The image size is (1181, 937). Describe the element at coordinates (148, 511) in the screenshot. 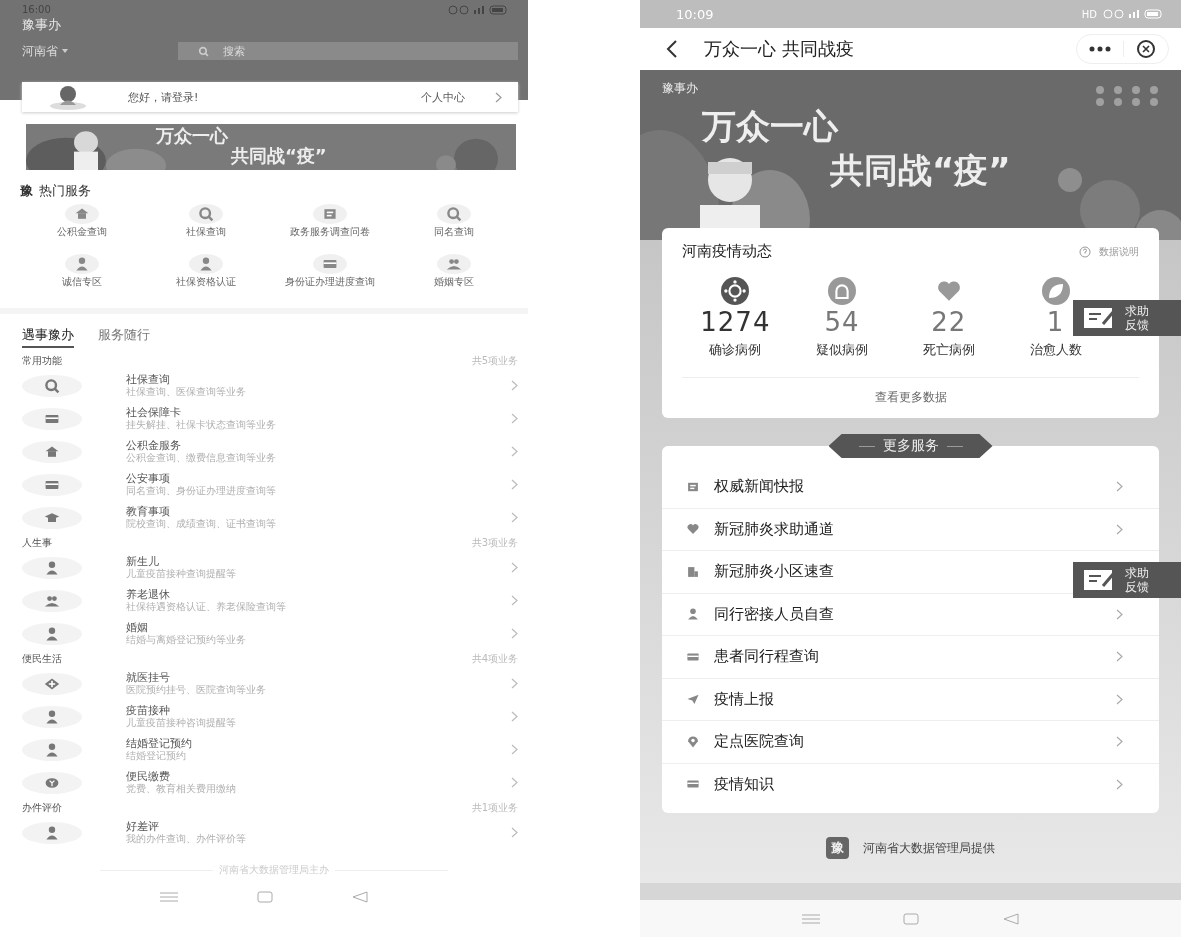

I see `item-title: 教育事项` at that location.